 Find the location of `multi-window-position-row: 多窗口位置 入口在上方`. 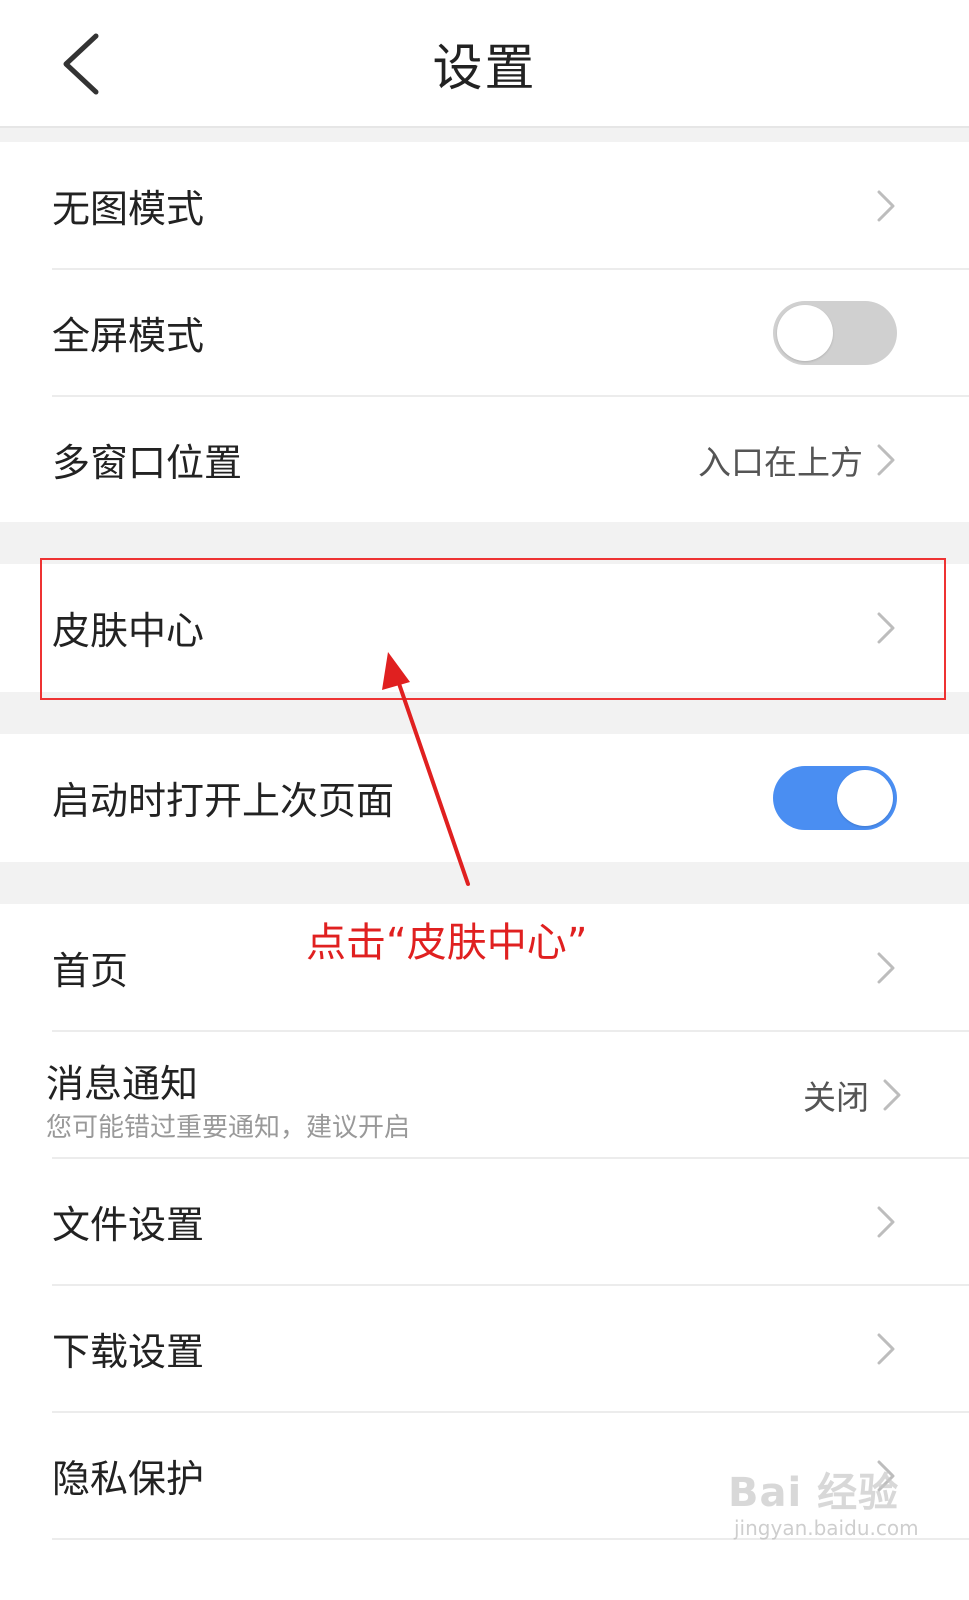

multi-window-position-row: 多窗口位置 入口在上方 is located at coordinates (484, 459).